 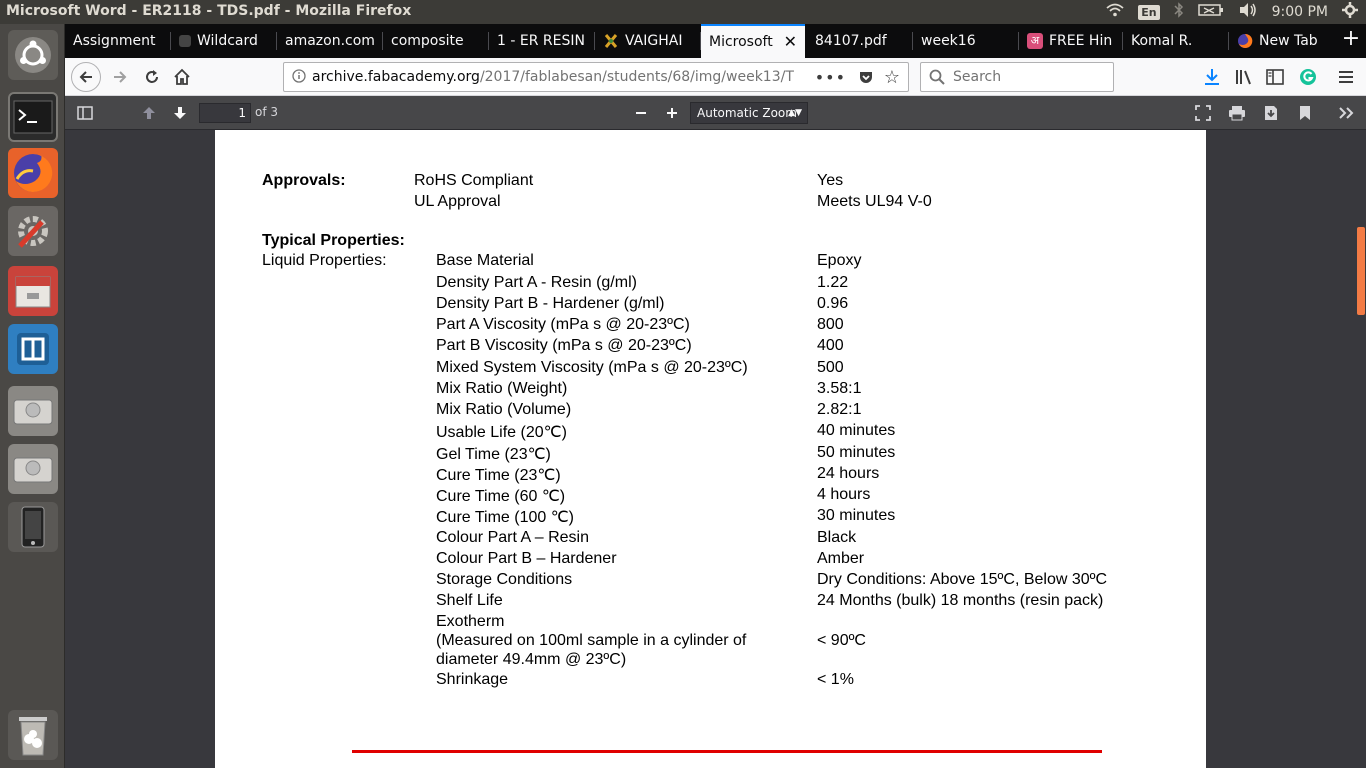 What do you see at coordinates (1271, 113) in the screenshot?
I see `save-download-icon` at bounding box center [1271, 113].